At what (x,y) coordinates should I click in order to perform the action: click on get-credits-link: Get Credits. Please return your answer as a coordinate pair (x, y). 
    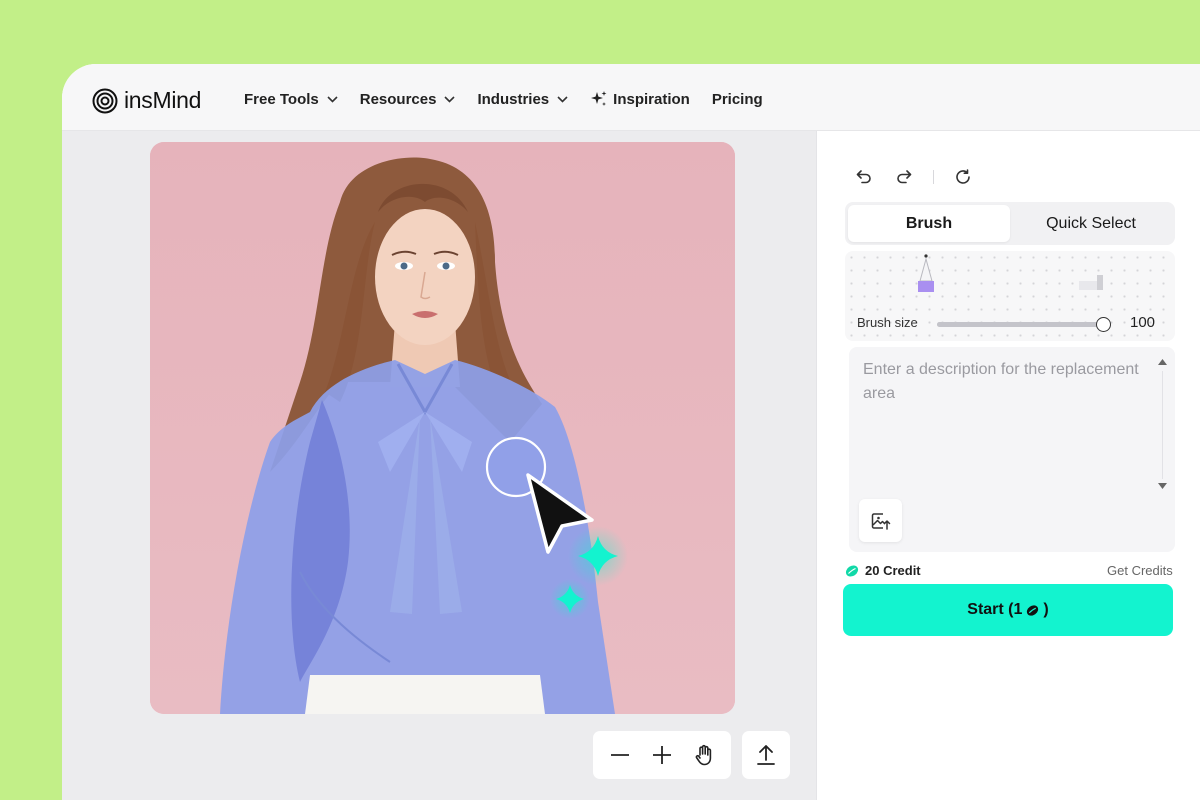
    Looking at the image, I should click on (1140, 570).